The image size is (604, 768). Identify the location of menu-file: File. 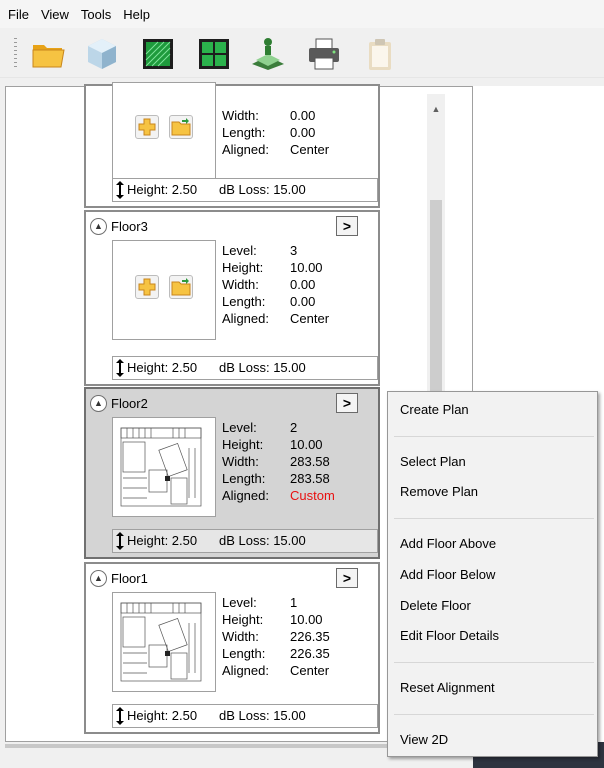
(18, 14).